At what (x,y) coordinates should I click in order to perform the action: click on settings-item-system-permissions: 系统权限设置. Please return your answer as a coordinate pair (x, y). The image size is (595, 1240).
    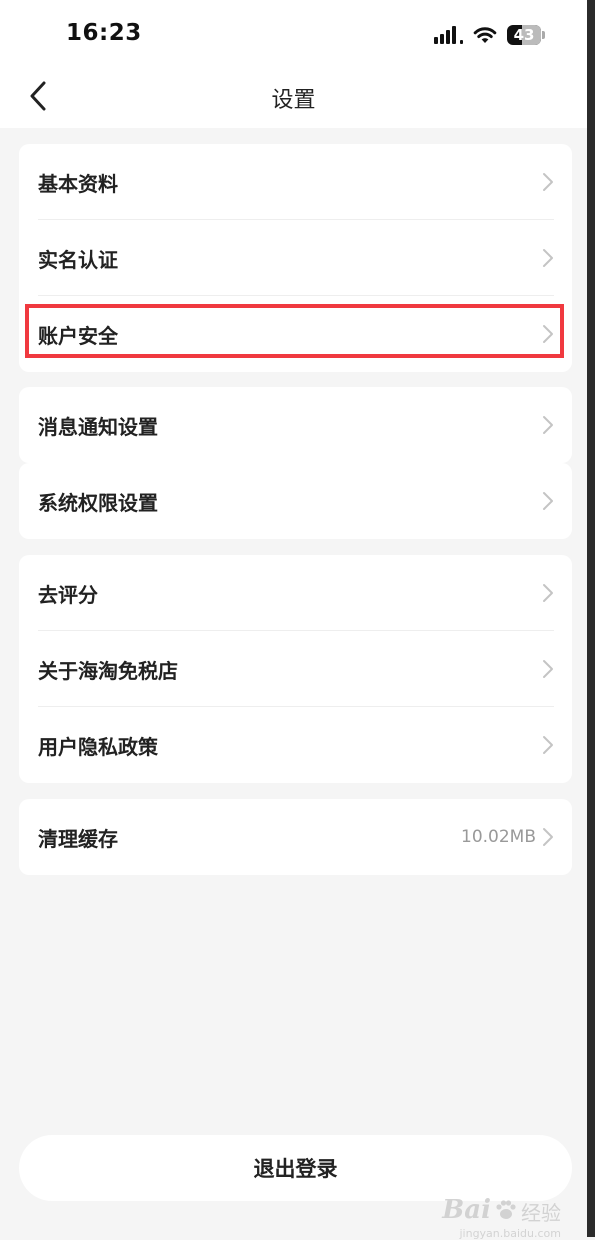
    Looking at the image, I should click on (295, 501).